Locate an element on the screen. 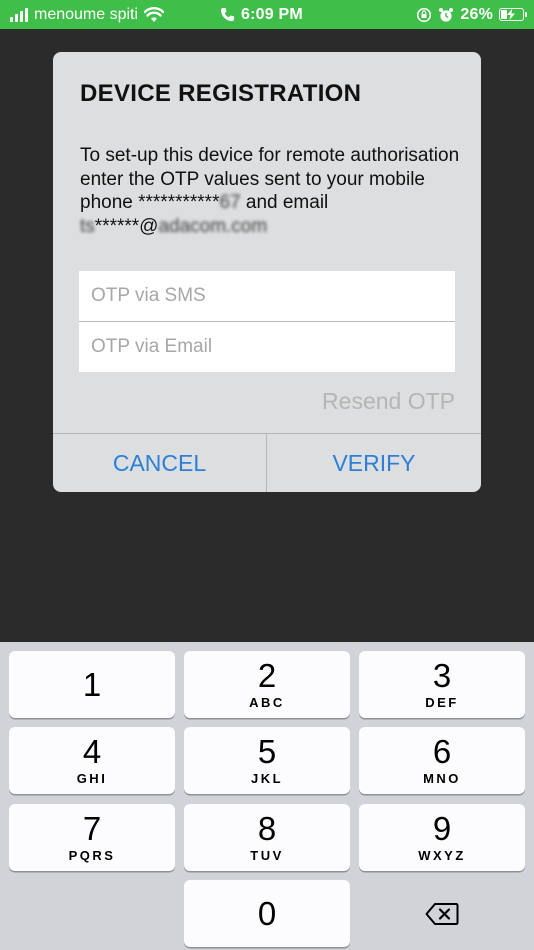 Image resolution: width=534 pixels, height=950 pixels. charging-bolt-icon is located at coordinates (511, 14).